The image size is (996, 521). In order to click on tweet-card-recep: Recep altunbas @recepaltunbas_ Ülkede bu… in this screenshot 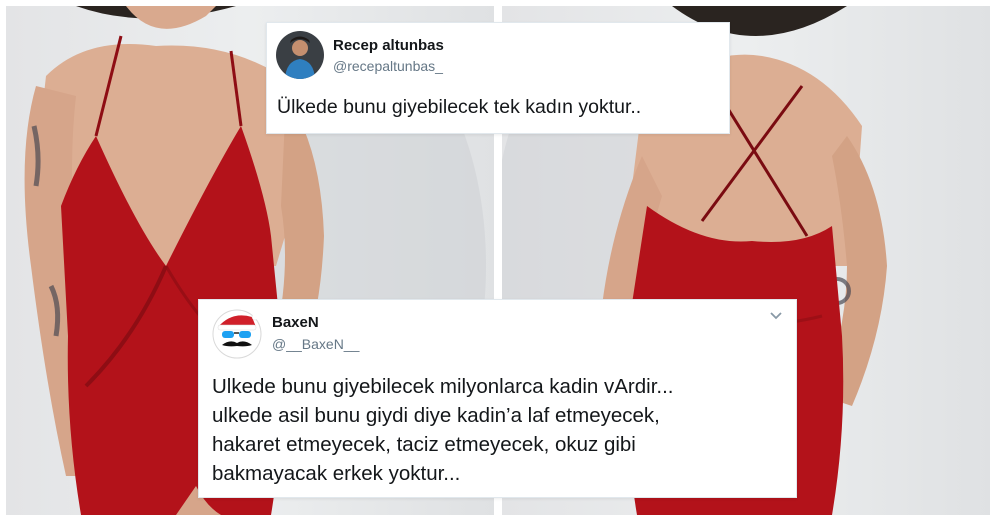, I will do `click(498, 78)`.